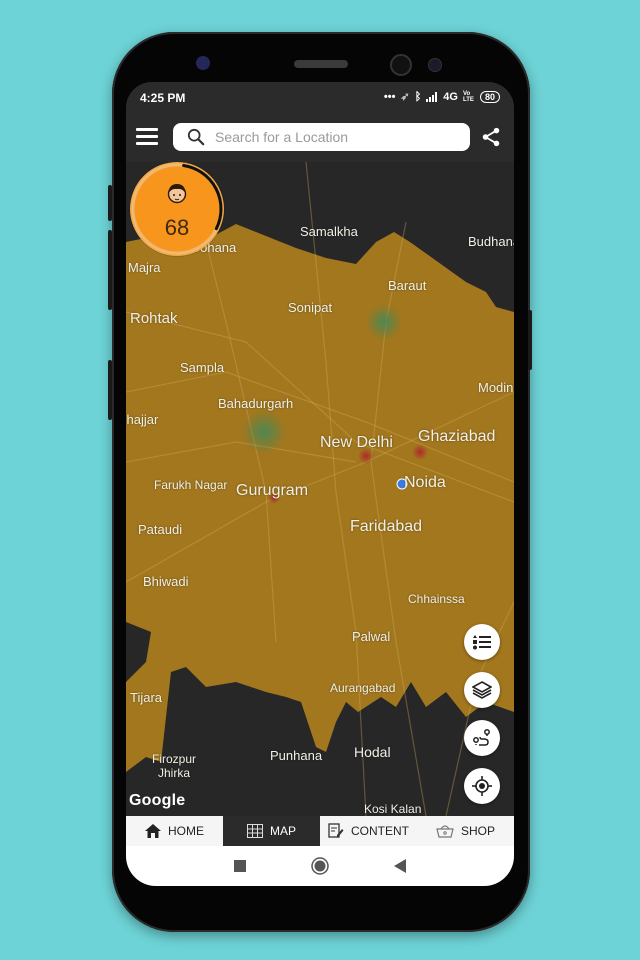 The width and height of the screenshot is (640, 960). What do you see at coordinates (336, 830) in the screenshot?
I see `edit-document-icon` at bounding box center [336, 830].